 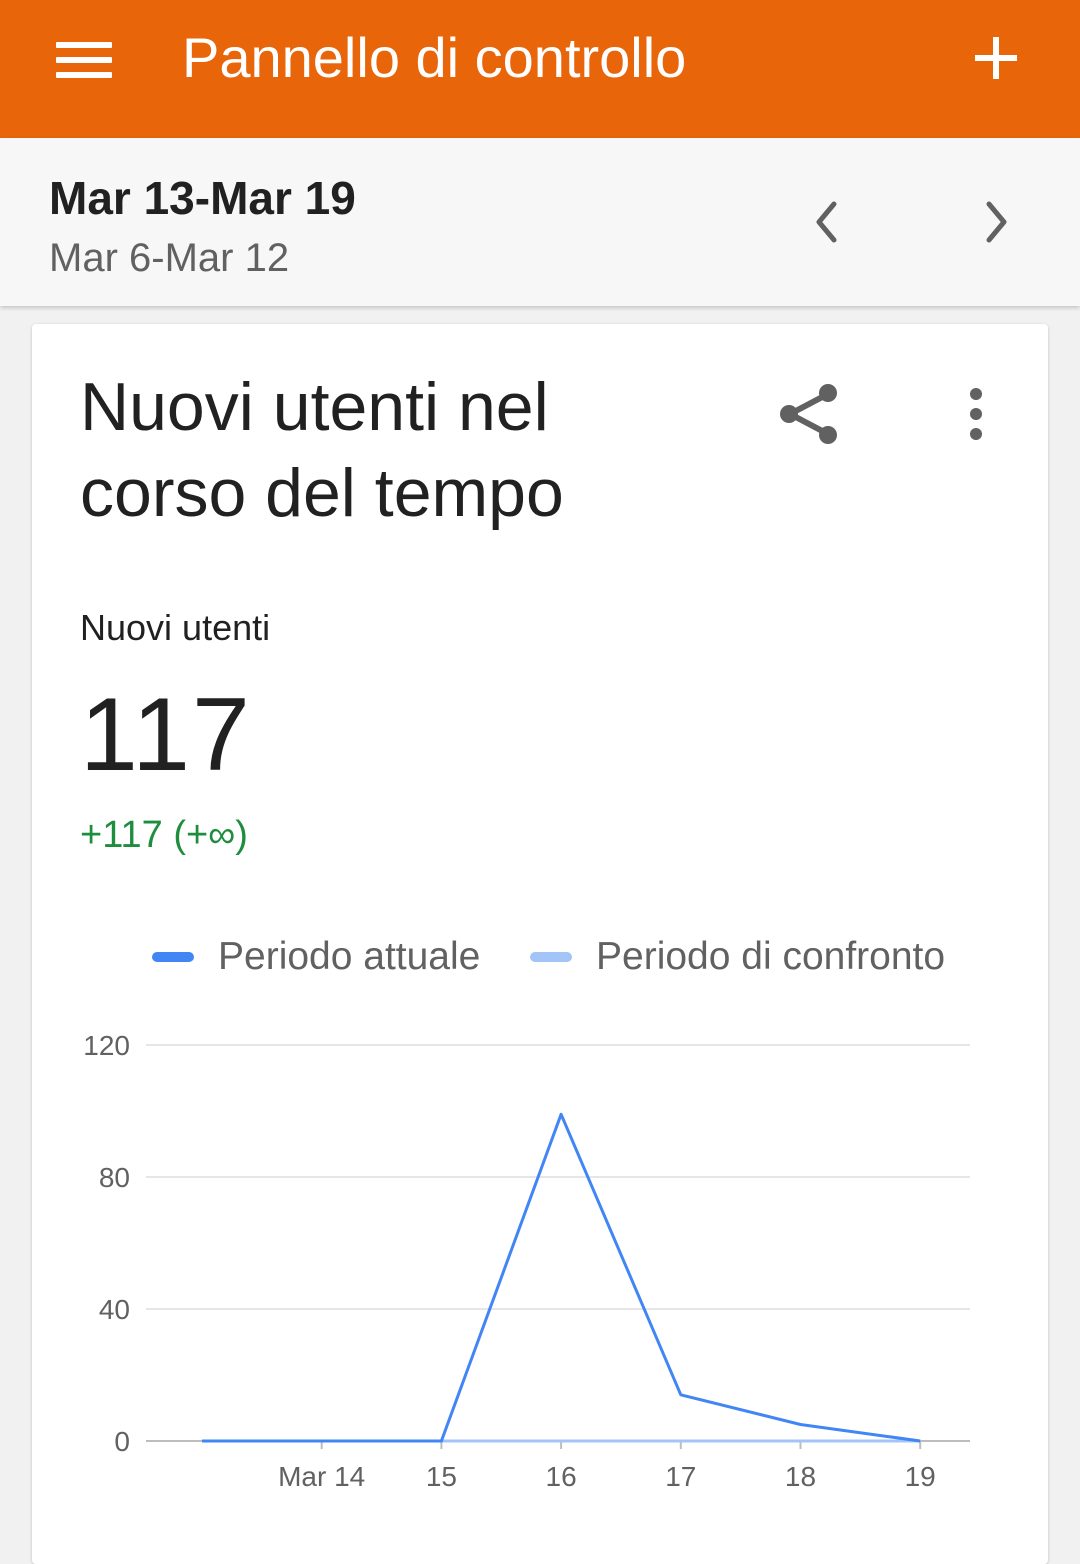 What do you see at coordinates (322, 450) in the screenshot?
I see `card-title: Nuovi utenti nel corso del tempo` at bounding box center [322, 450].